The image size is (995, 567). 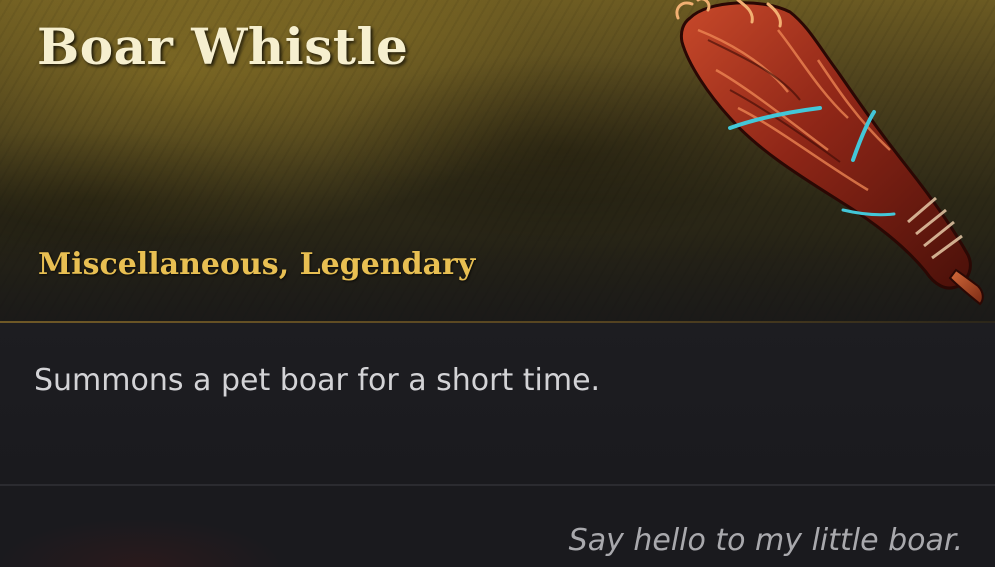 What do you see at coordinates (257, 264) in the screenshot?
I see `item-type-line: Miscellaneous, Legendary` at bounding box center [257, 264].